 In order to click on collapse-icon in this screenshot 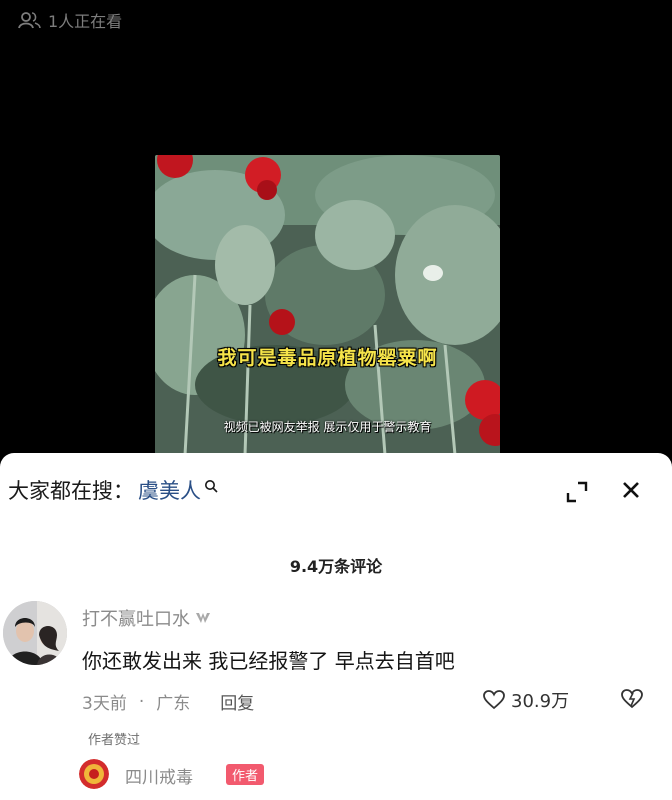, I will do `click(577, 492)`.